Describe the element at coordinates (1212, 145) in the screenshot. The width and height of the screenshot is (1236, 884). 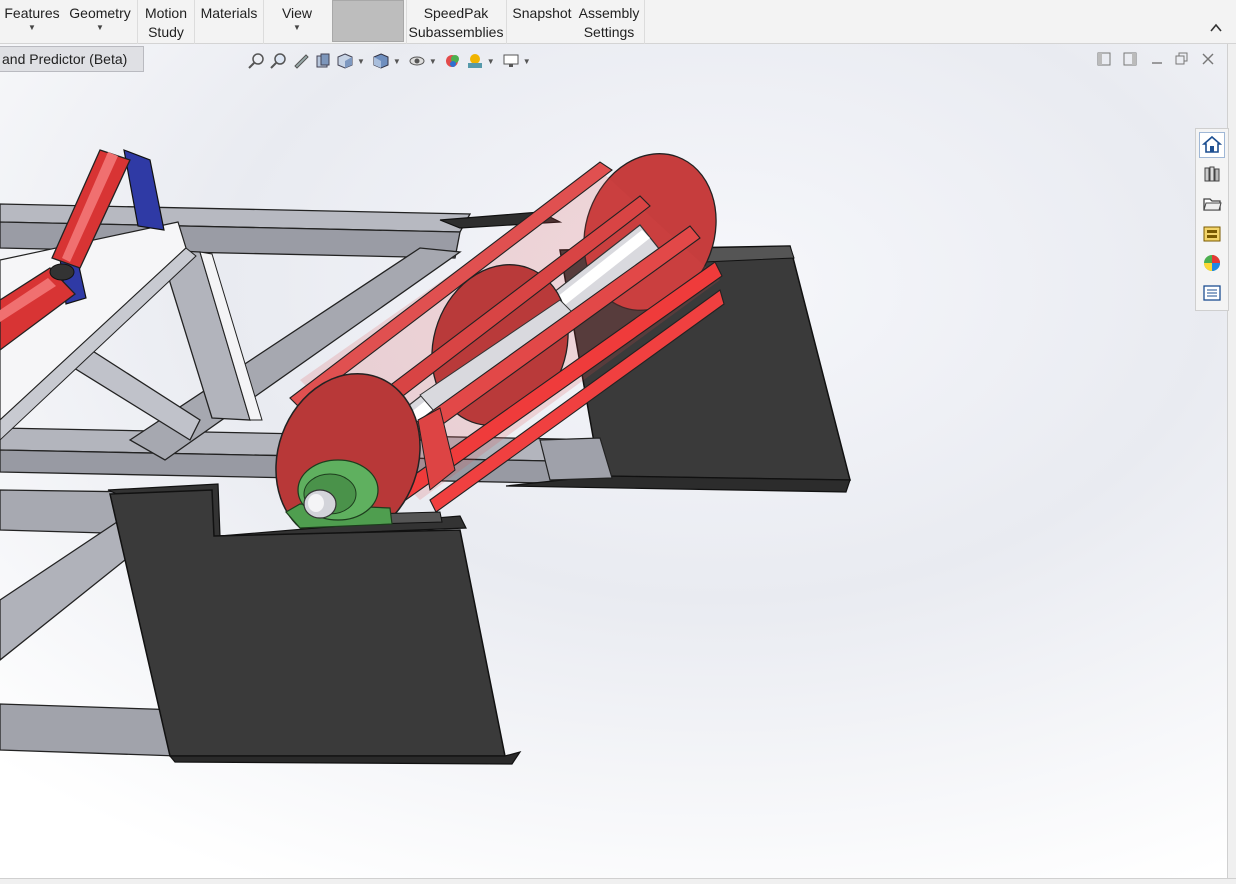
I see `home-icon` at that location.